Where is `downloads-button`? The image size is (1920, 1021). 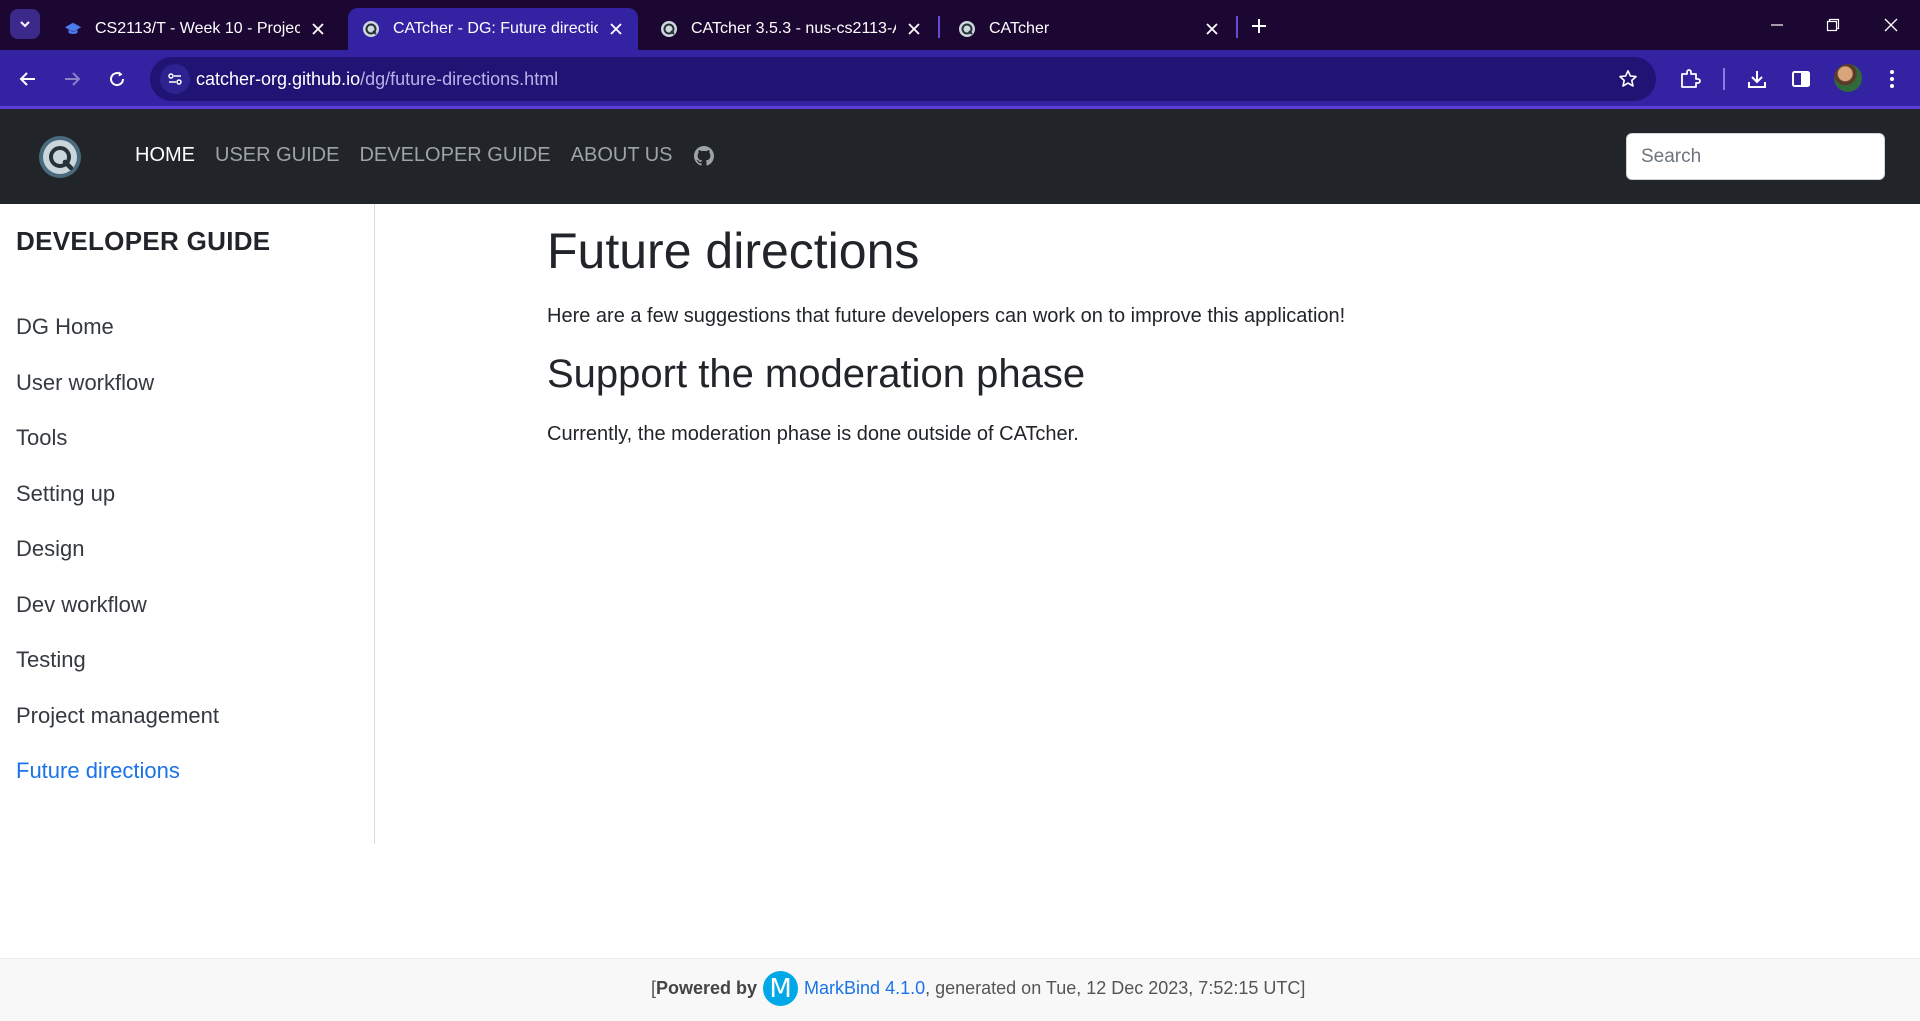 downloads-button is located at coordinates (1757, 79).